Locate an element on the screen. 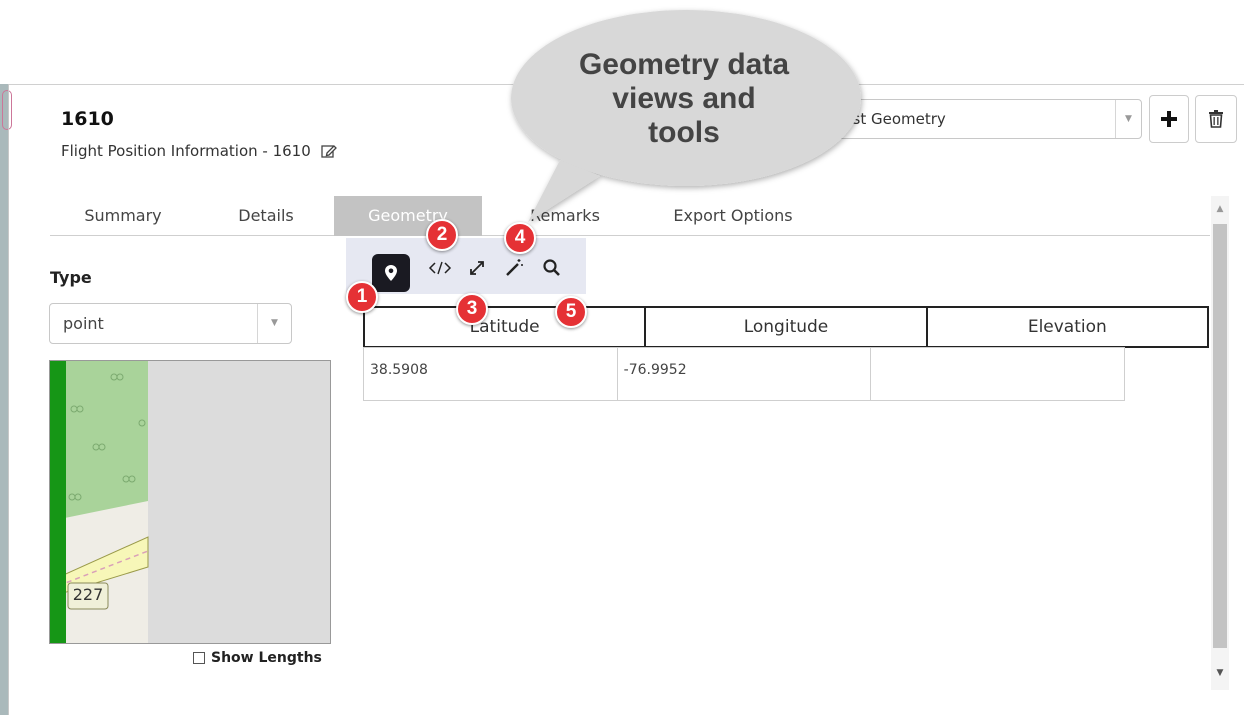 This screenshot has height=715, width=1244. column-header-longitude: Longitude is located at coordinates (786, 327).